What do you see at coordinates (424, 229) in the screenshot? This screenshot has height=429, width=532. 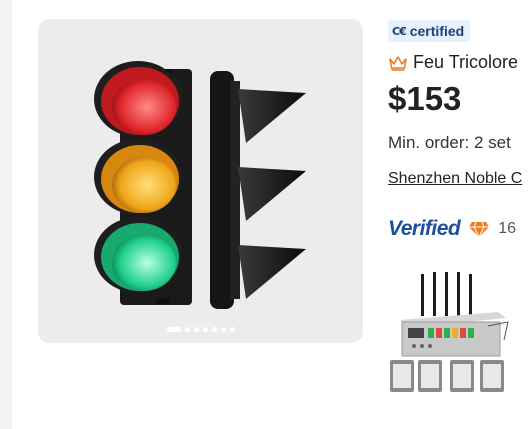 I see `verified-logo: Verified` at bounding box center [424, 229].